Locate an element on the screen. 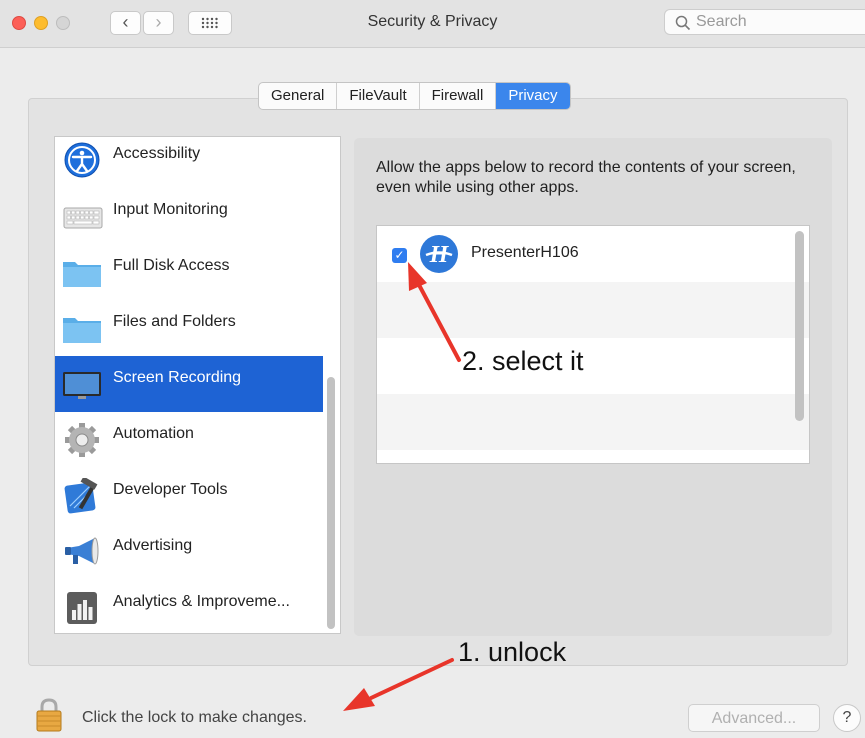  sidebar-item-label: Accessibility is located at coordinates (157, 153).